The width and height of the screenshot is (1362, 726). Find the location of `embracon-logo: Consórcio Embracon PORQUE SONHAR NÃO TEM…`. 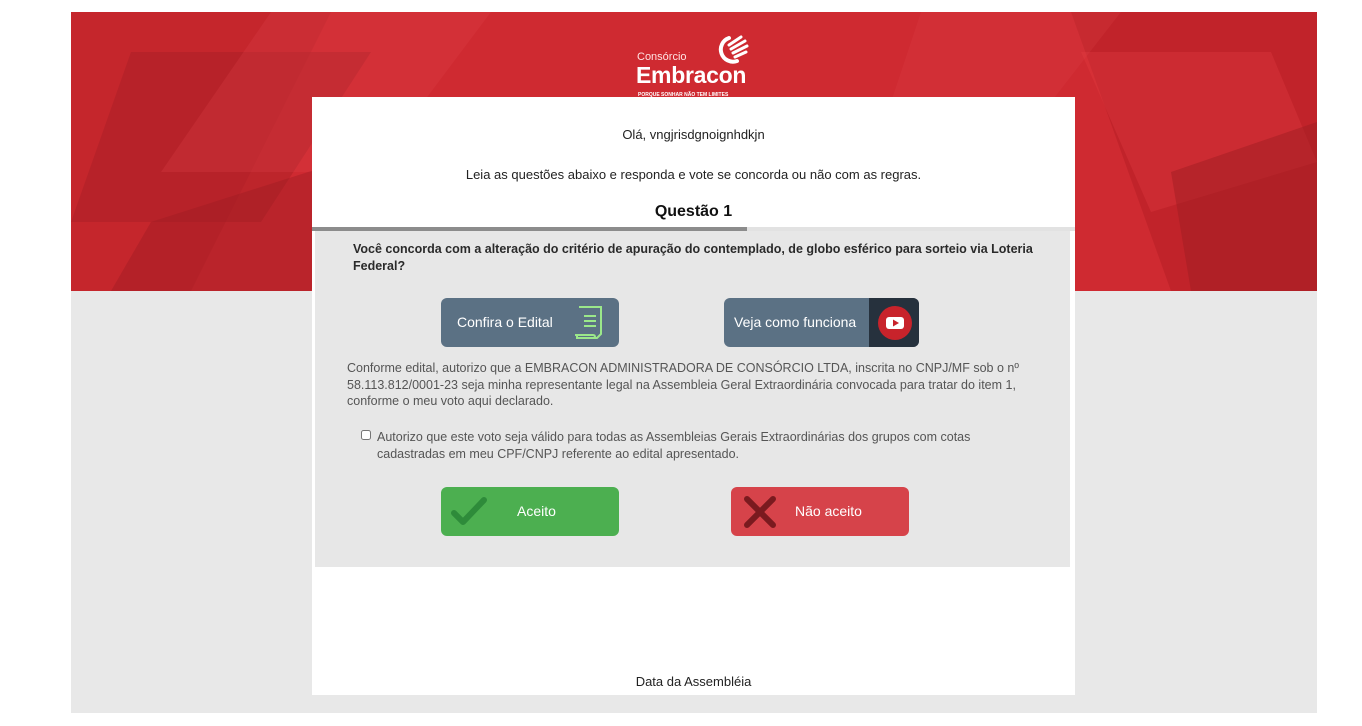

embracon-logo: Consórcio Embracon PORQUE SONHAR NÃO TEM… is located at coordinates (696, 61).